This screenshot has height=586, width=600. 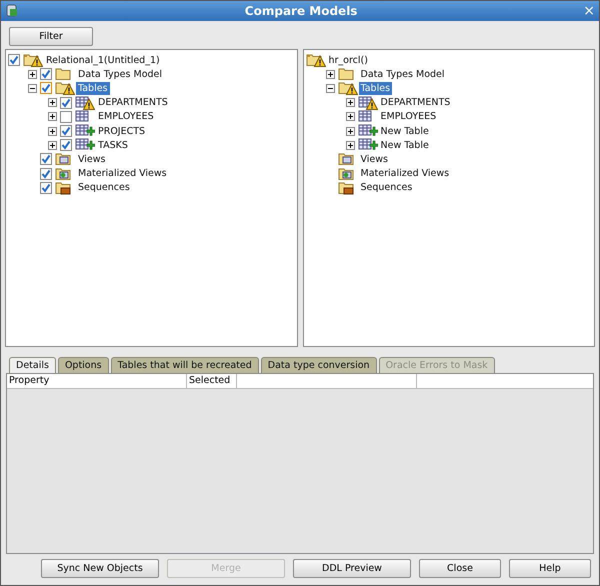 I want to click on dialog-button: DDL Preview, so click(x=352, y=568).